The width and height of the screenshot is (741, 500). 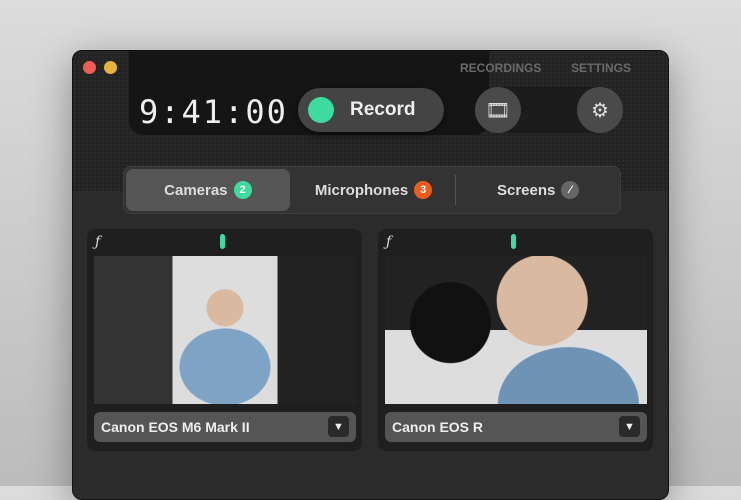 What do you see at coordinates (549, 110) in the screenshot?
I see `icon-bar: 🎞︎ ⚙︎` at bounding box center [549, 110].